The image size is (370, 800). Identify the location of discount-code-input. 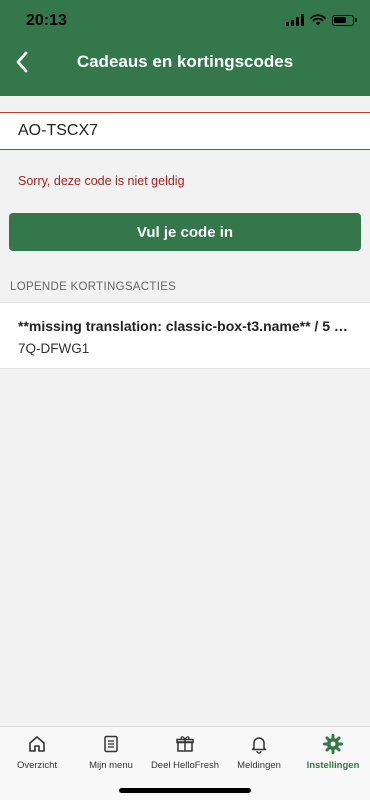
(185, 131).